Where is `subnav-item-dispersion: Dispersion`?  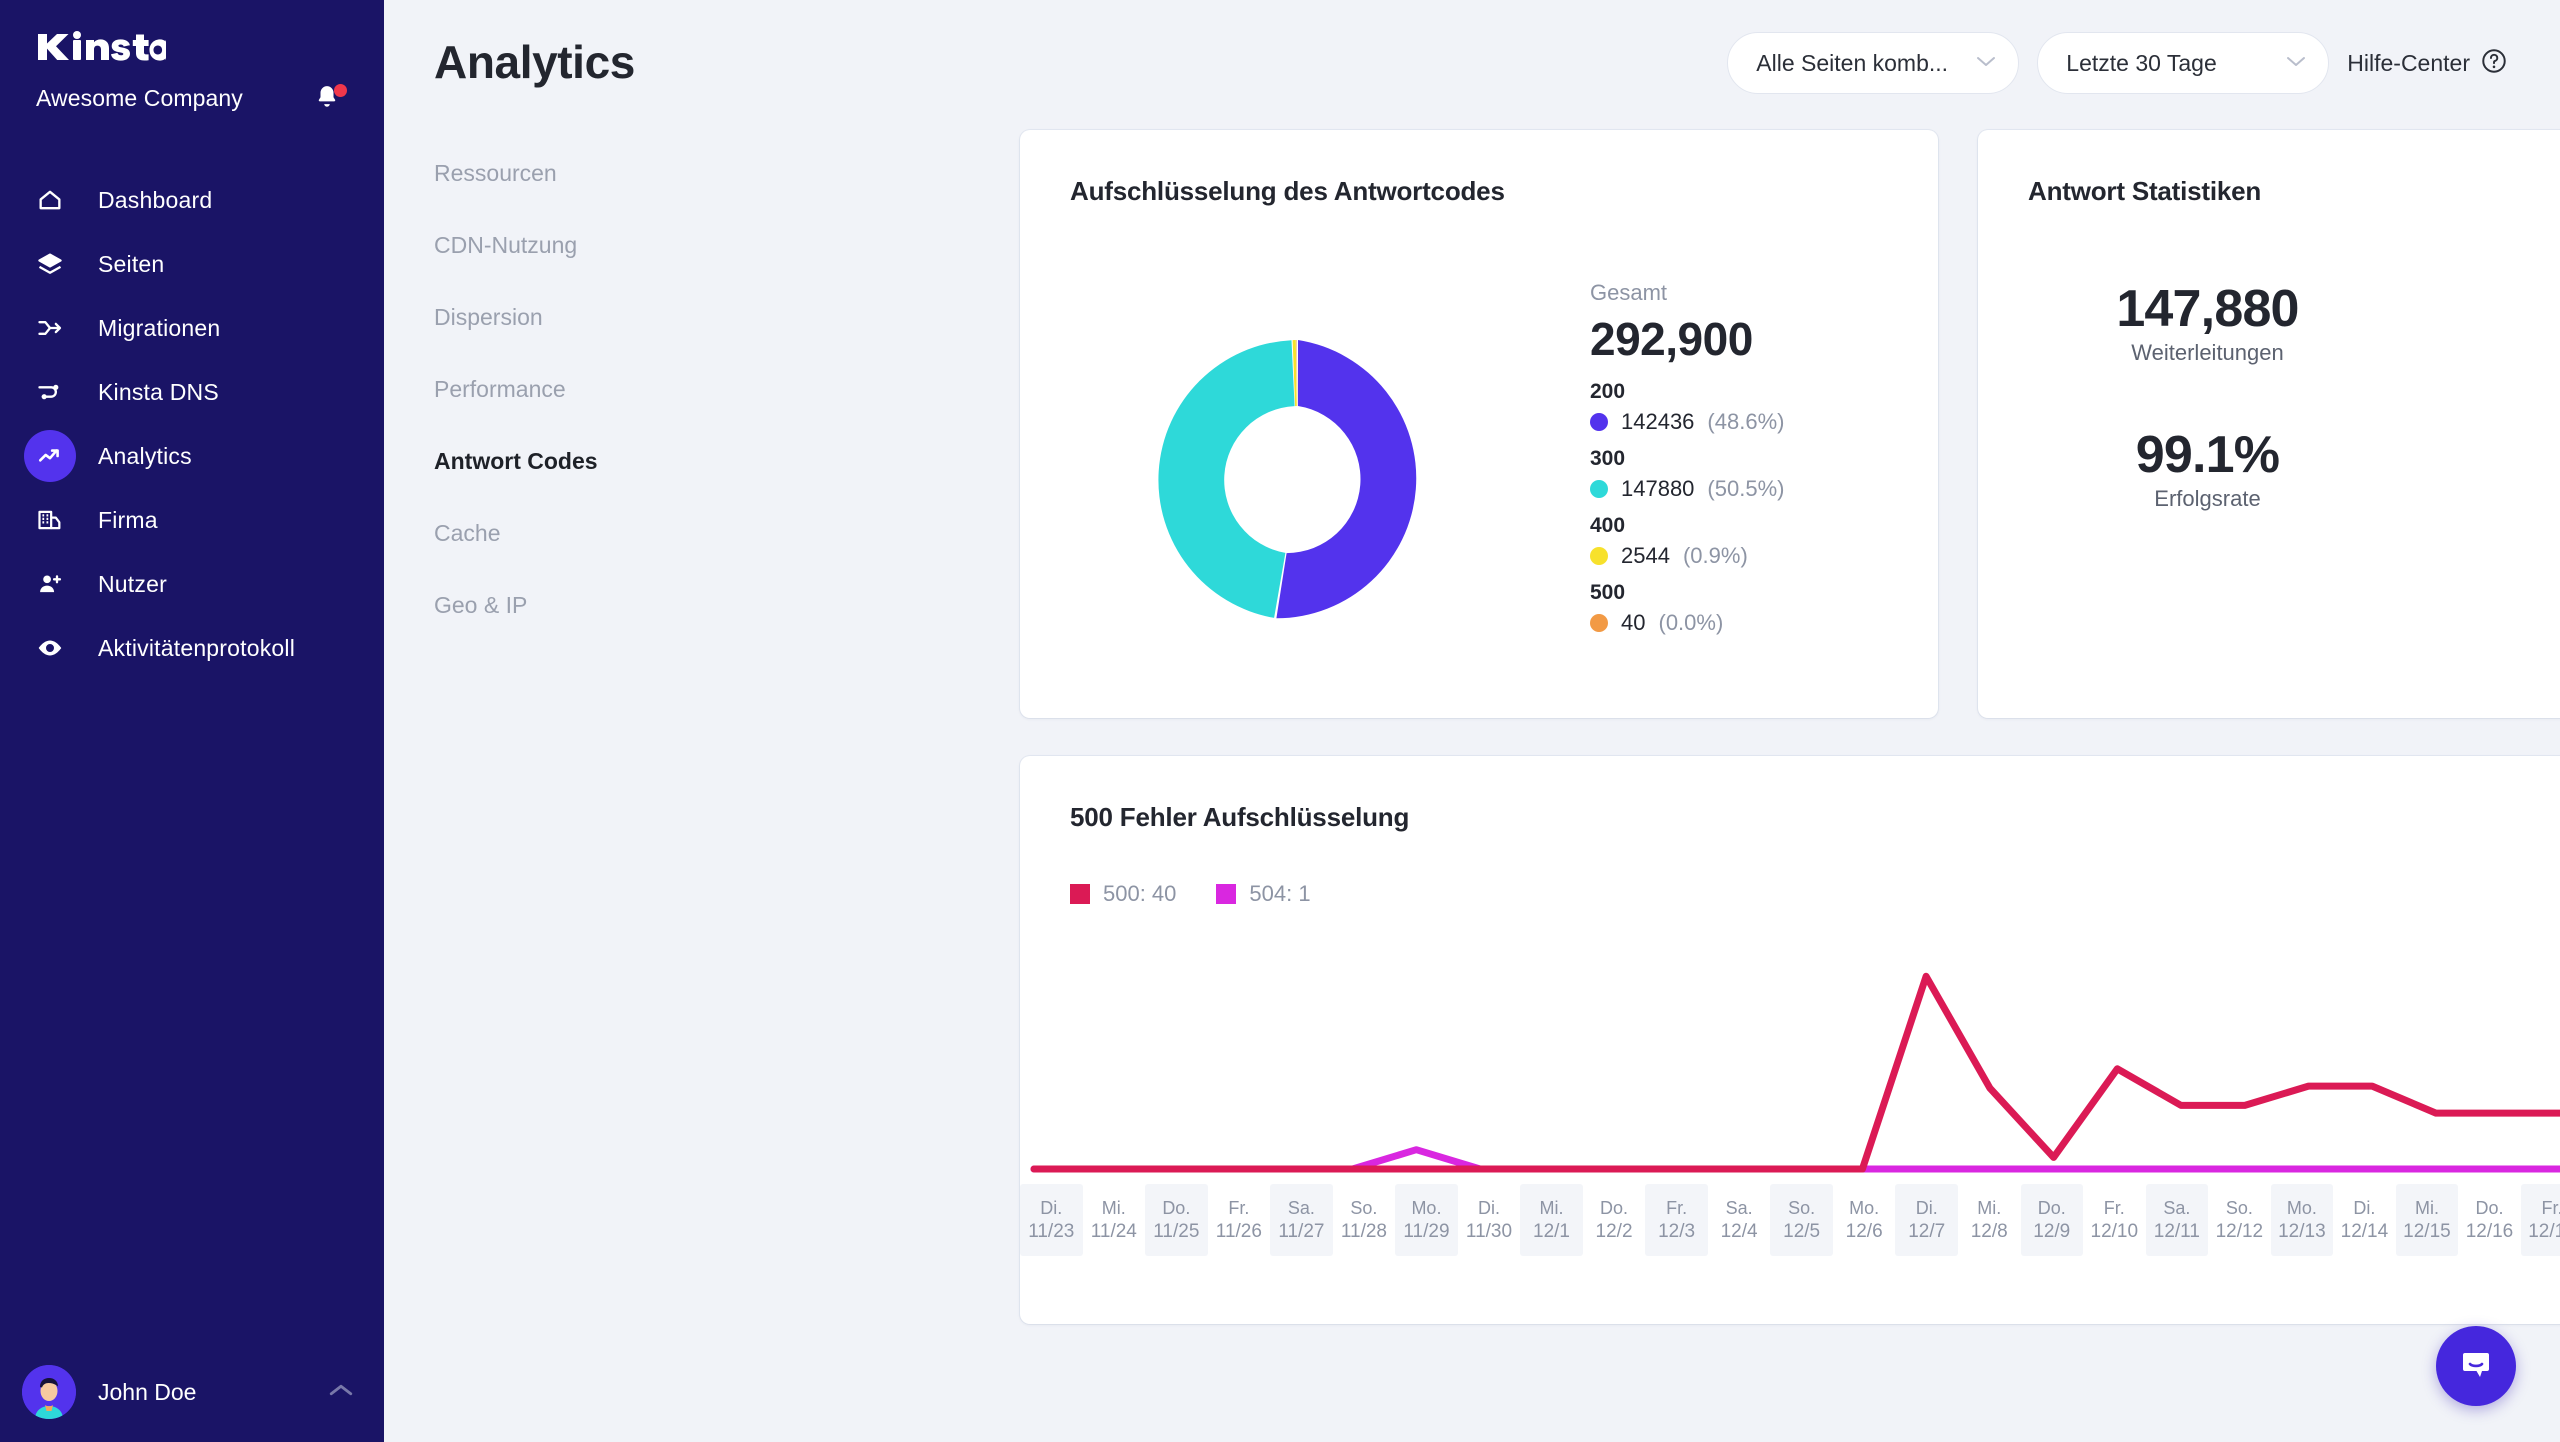
subnav-item-dispersion: Dispersion is located at coordinates (544, 317).